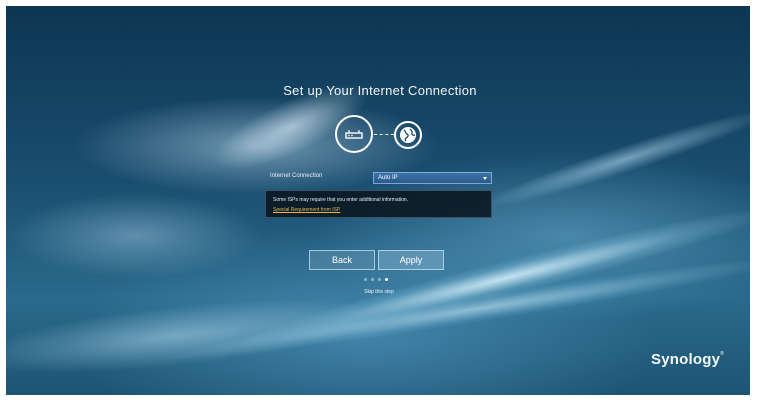 The width and height of the screenshot is (758, 400). I want to click on page-title: Set up Your Internet Connection, so click(380, 90).